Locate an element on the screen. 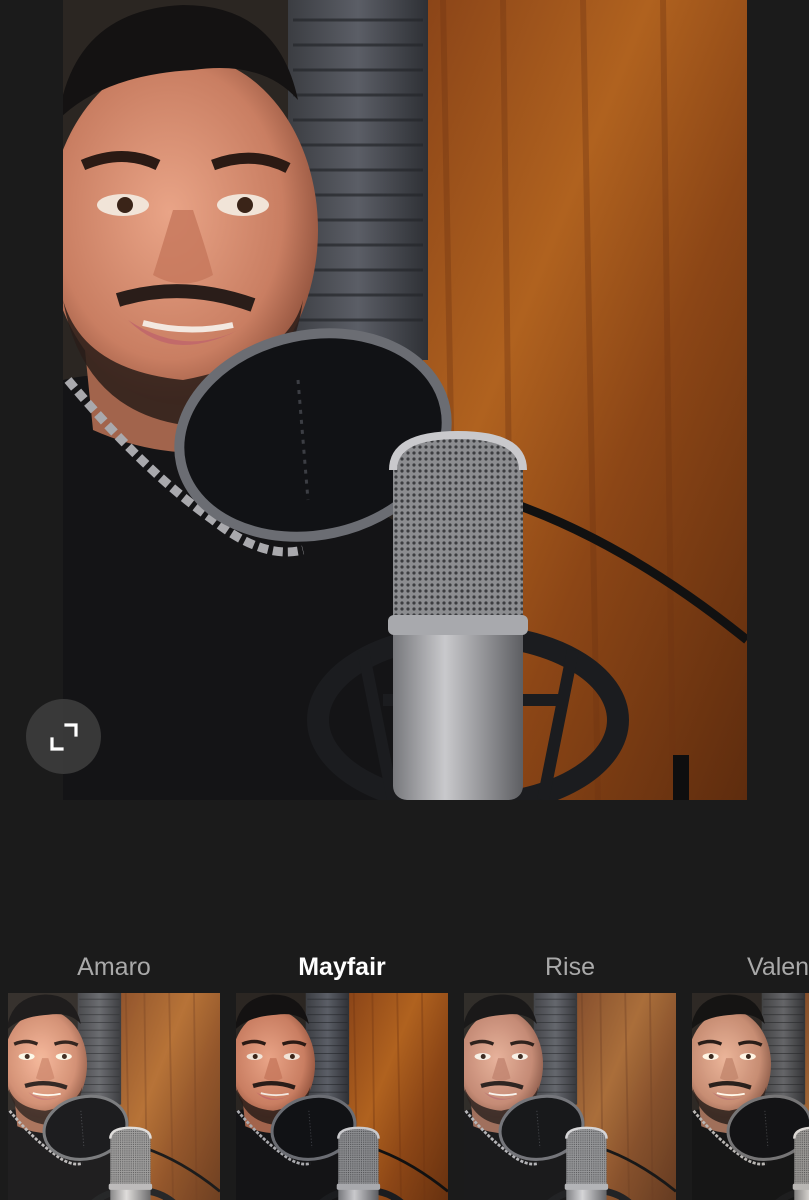 The height and width of the screenshot is (1200, 809). filter-valencia: Valencia is located at coordinates (750, 967).